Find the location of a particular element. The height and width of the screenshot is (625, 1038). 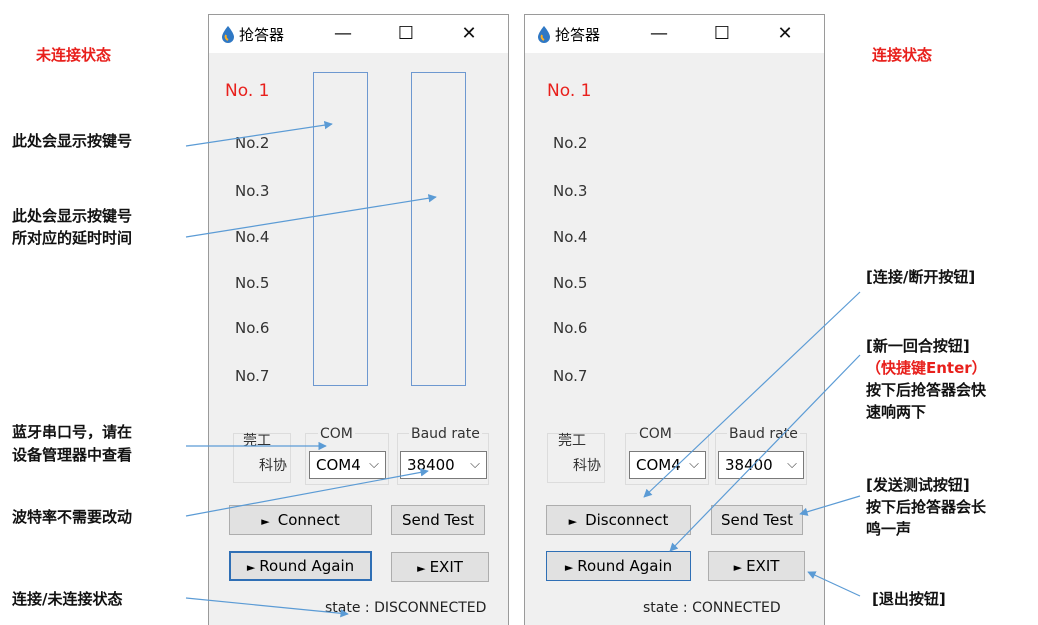

send-test-note-line1: [发送测试按钮] is located at coordinates (918, 485).